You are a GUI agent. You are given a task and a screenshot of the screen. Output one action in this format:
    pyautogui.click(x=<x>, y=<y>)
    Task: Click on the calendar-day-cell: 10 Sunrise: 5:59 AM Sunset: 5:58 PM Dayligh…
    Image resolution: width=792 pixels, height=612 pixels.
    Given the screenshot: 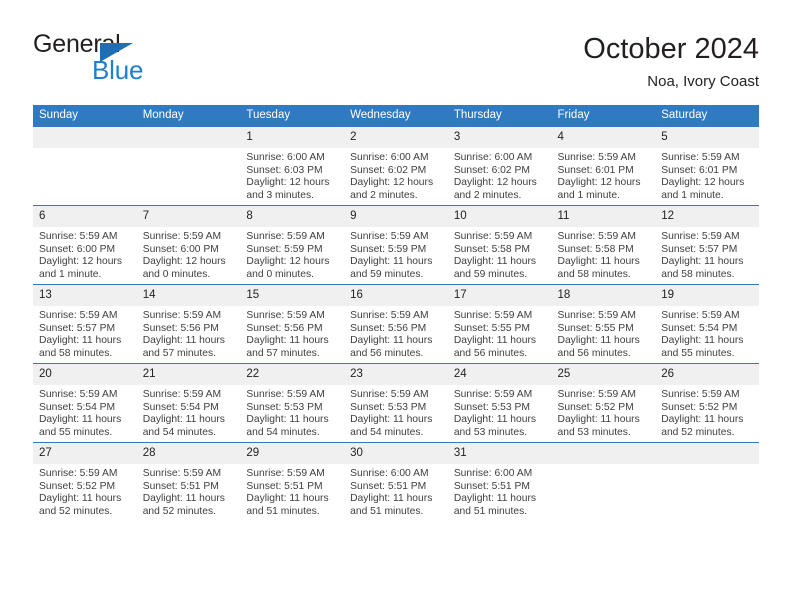 What is the action you would take?
    pyautogui.click(x=499, y=245)
    